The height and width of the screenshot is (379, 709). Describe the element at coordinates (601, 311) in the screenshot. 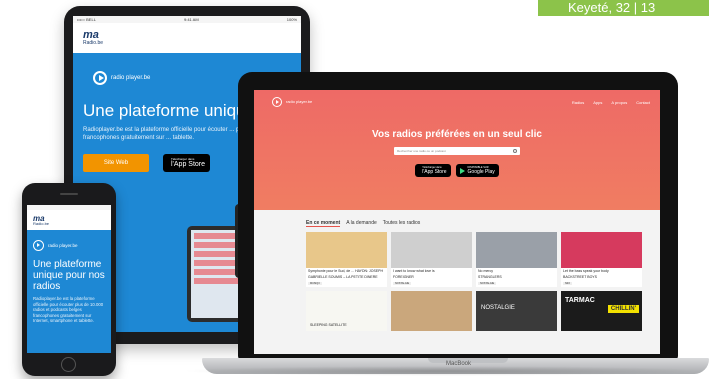

I see `card-item: TARMAC CHILLIN'` at that location.